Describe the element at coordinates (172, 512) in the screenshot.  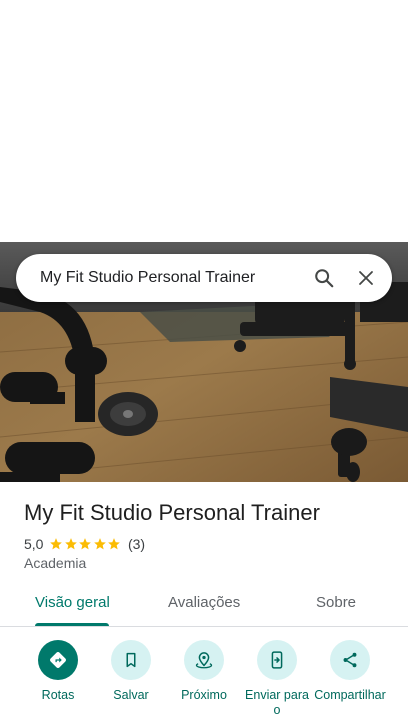
I see `place-title: My Fit Studio Personal Trainer` at that location.